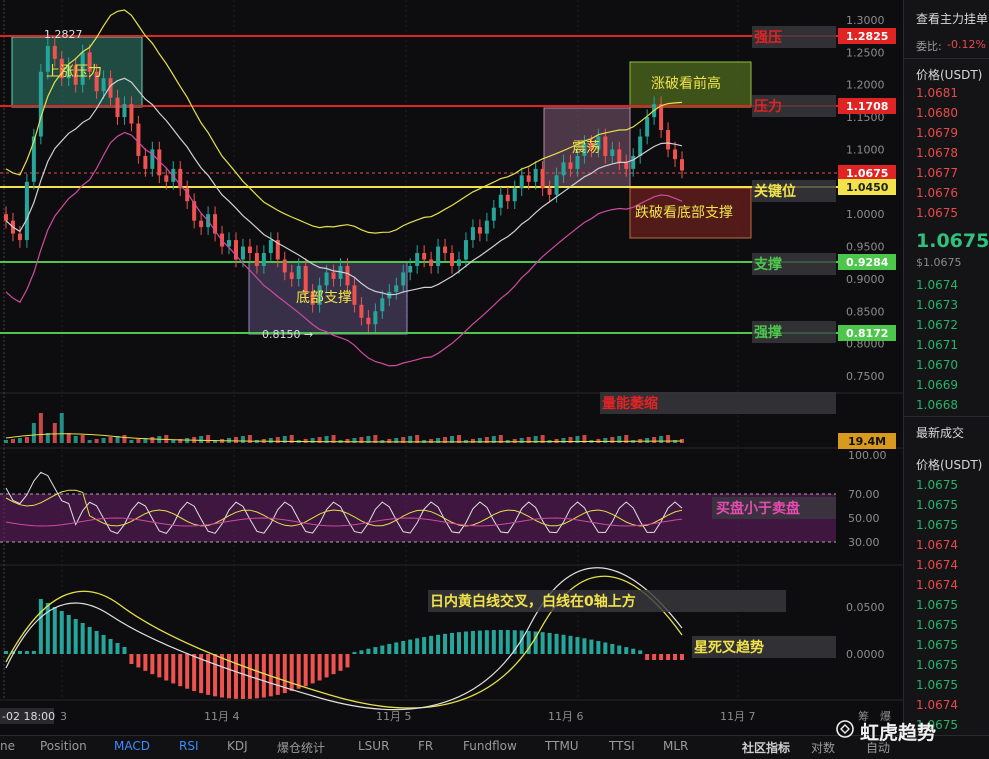 The image size is (989, 759). I want to click on tab-13: 对数, so click(823, 747).